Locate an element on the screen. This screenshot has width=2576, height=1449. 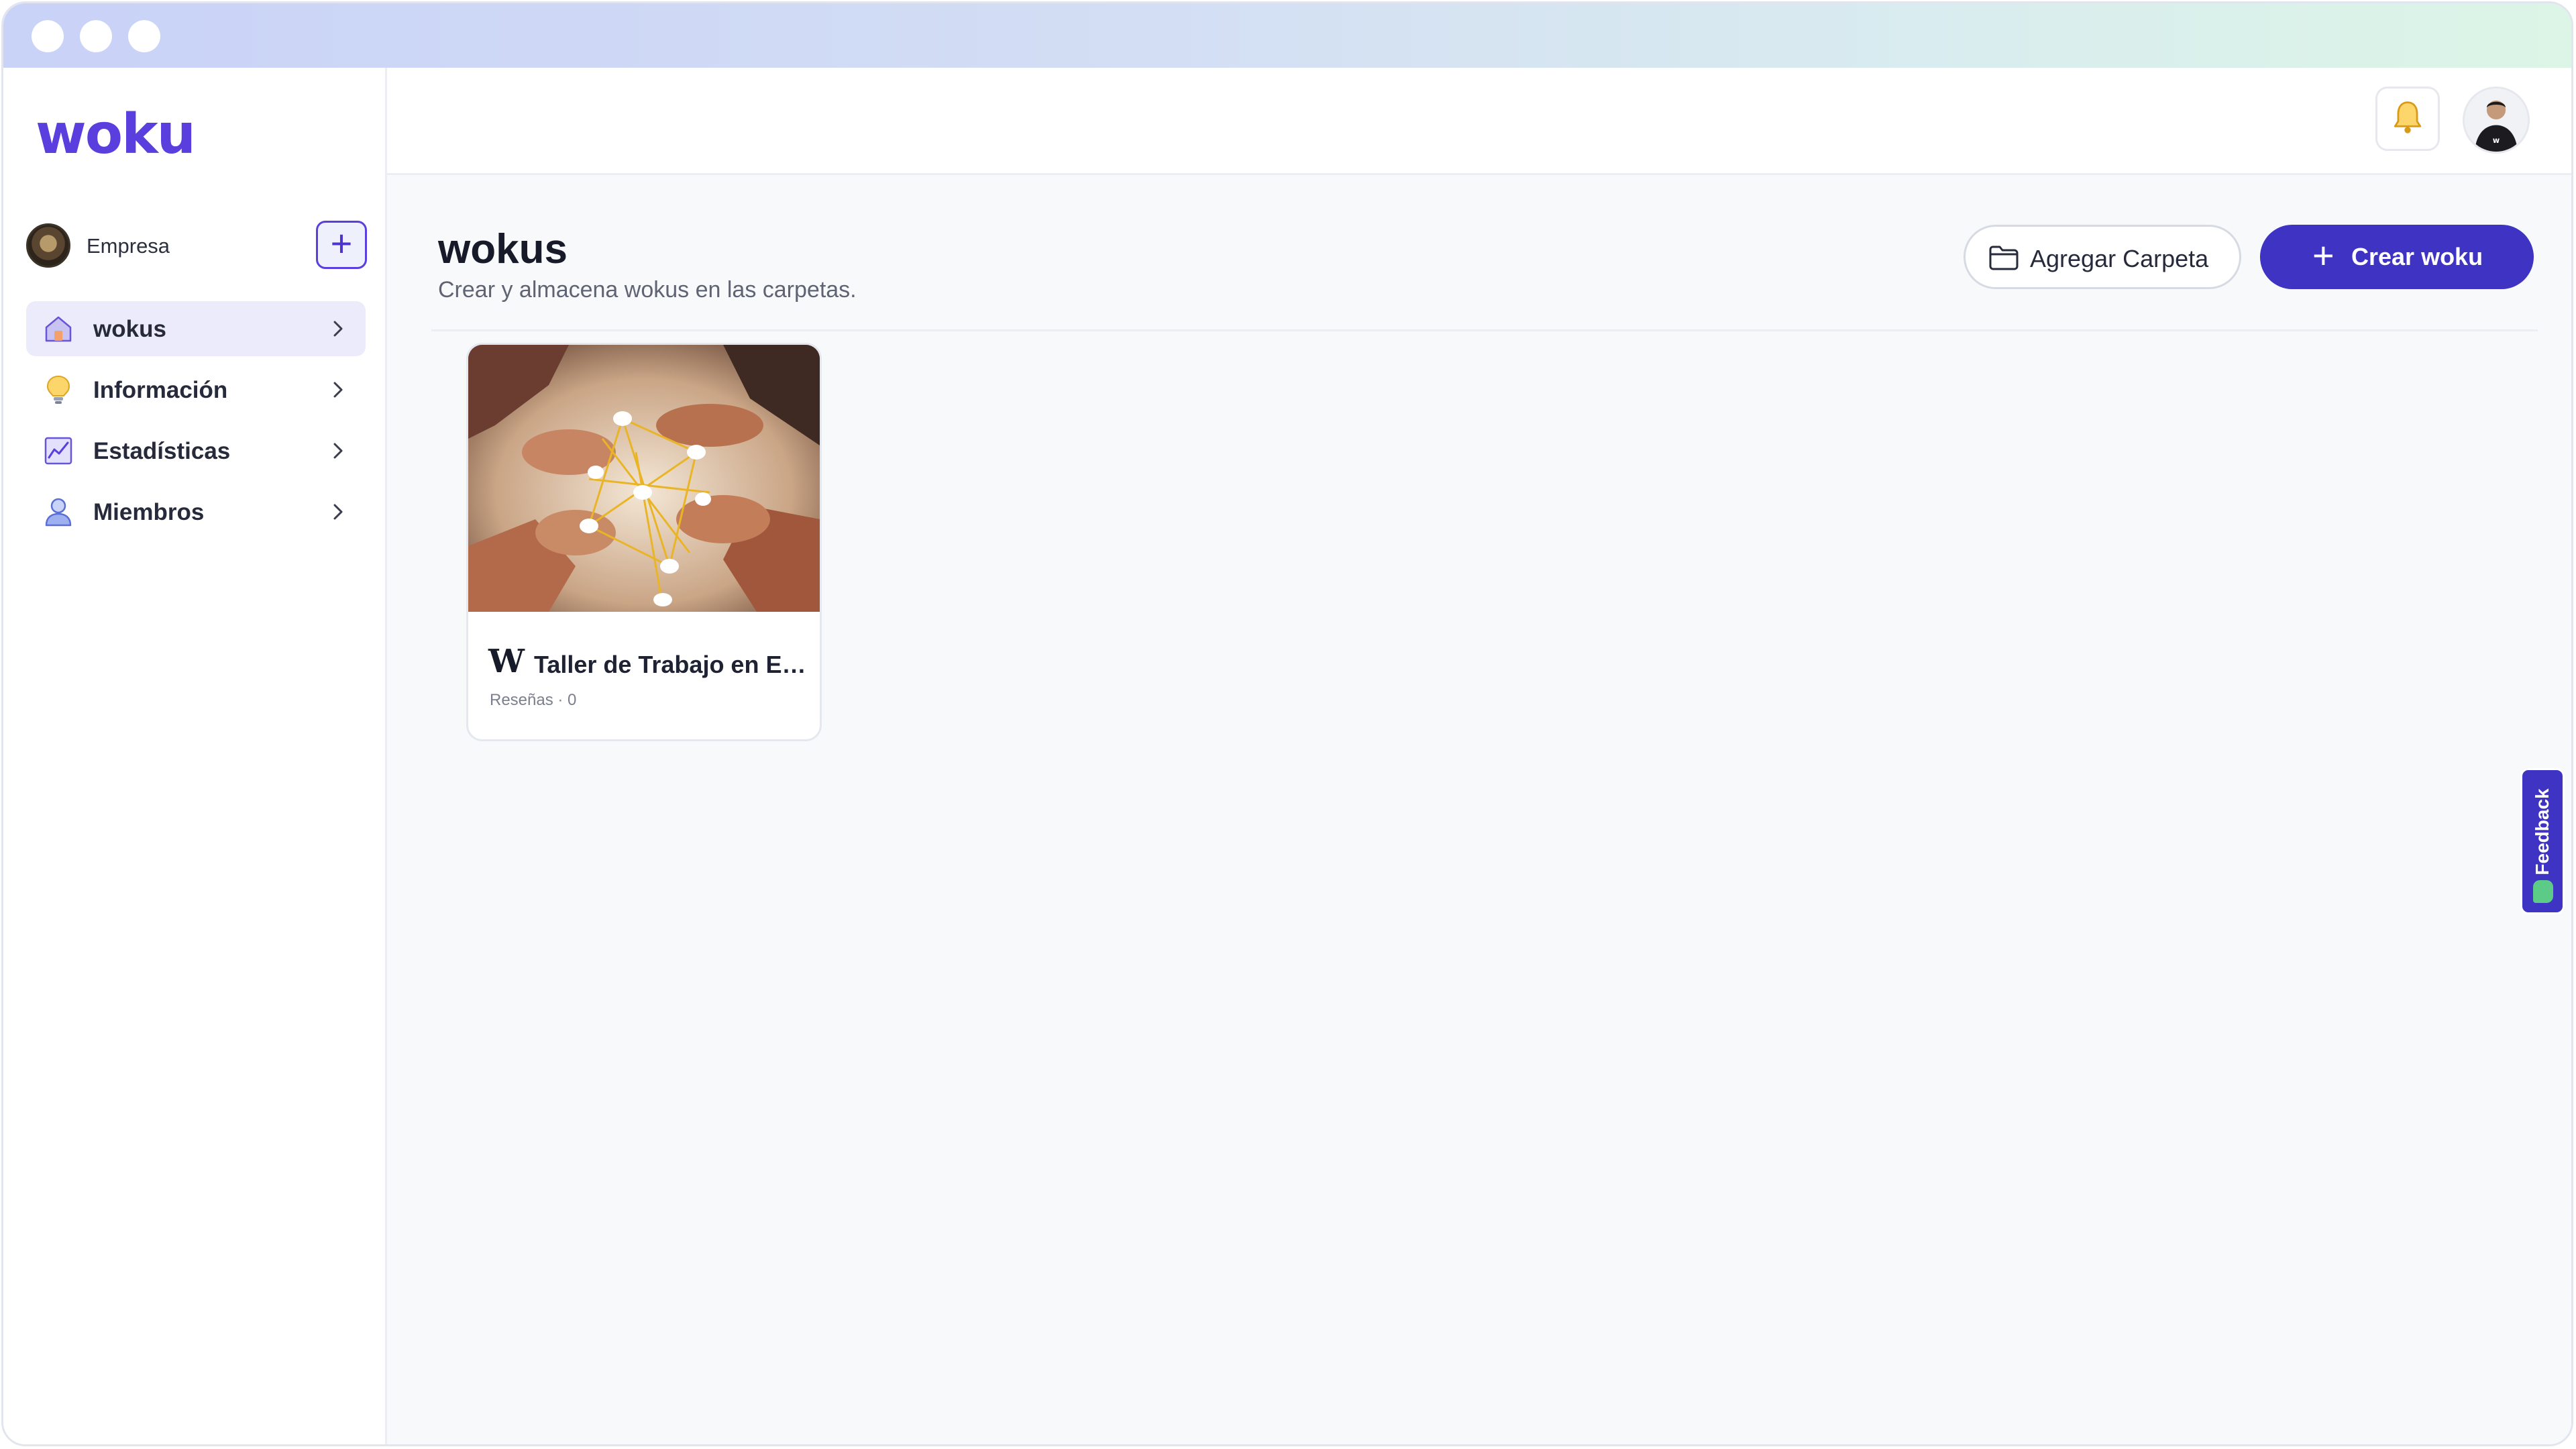
page-subtitle: Crear y almacena wokus en las carpetas. is located at coordinates (647, 290).